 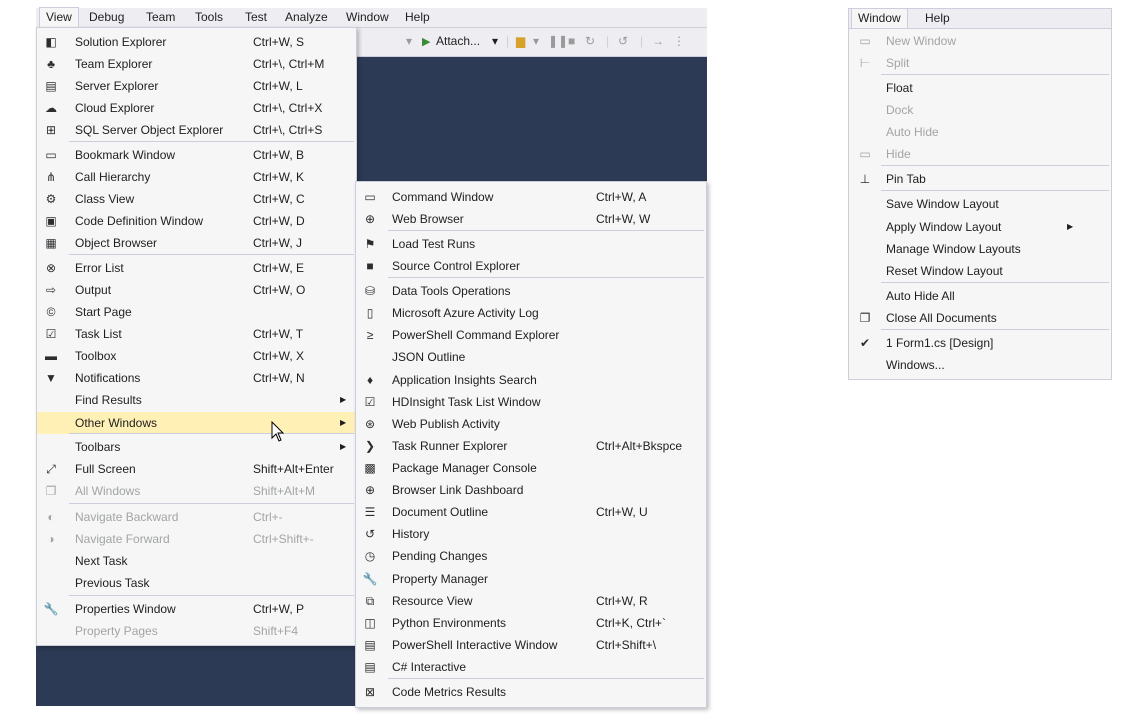 What do you see at coordinates (980, 41) in the screenshot?
I see `menu-item-new-window: ▭ New Window` at bounding box center [980, 41].